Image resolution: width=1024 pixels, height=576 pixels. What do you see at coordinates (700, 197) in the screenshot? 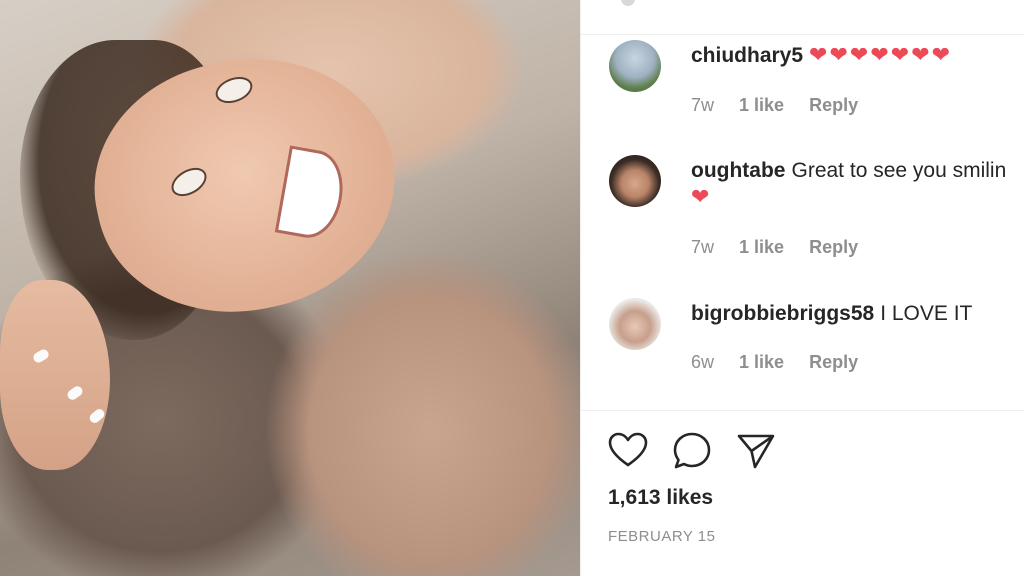
I see `heart-emoji: ❤` at bounding box center [700, 197].